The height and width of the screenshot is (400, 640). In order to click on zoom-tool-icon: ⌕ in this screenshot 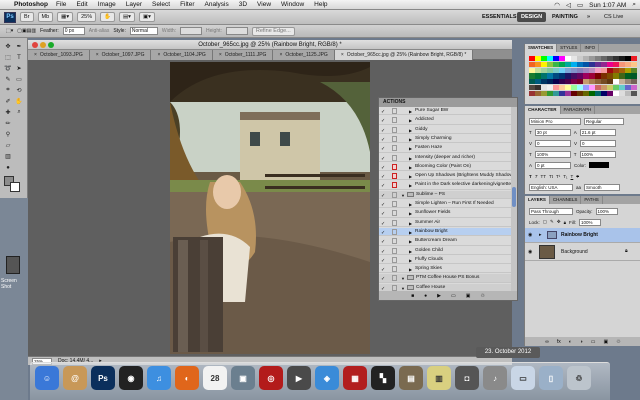, I will do `click(19, 112)`.